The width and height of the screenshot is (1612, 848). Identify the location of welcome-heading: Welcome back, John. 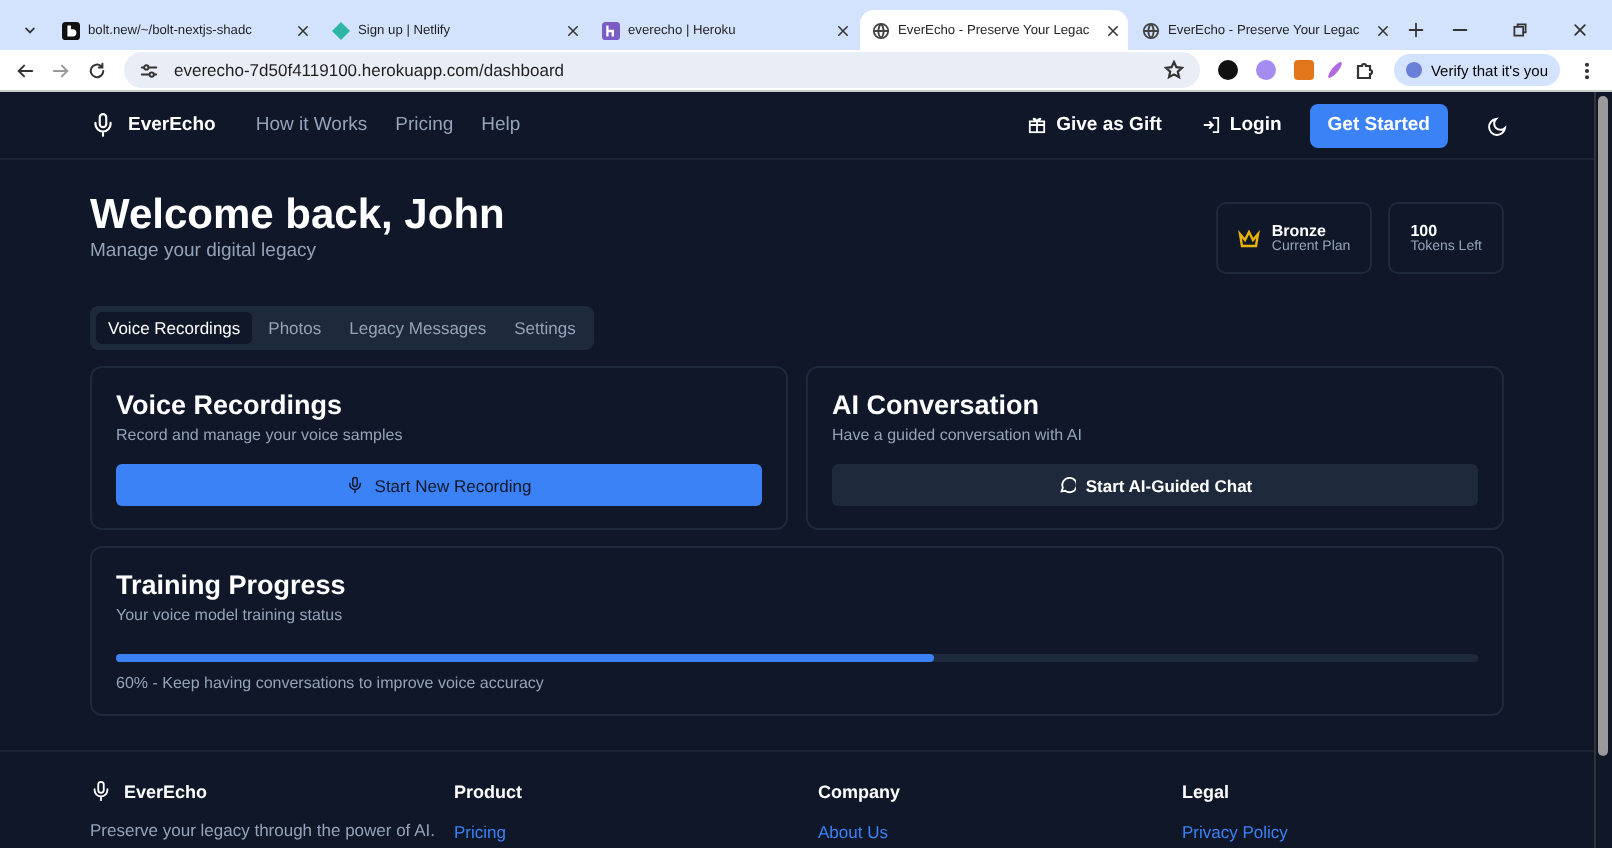
(297, 215).